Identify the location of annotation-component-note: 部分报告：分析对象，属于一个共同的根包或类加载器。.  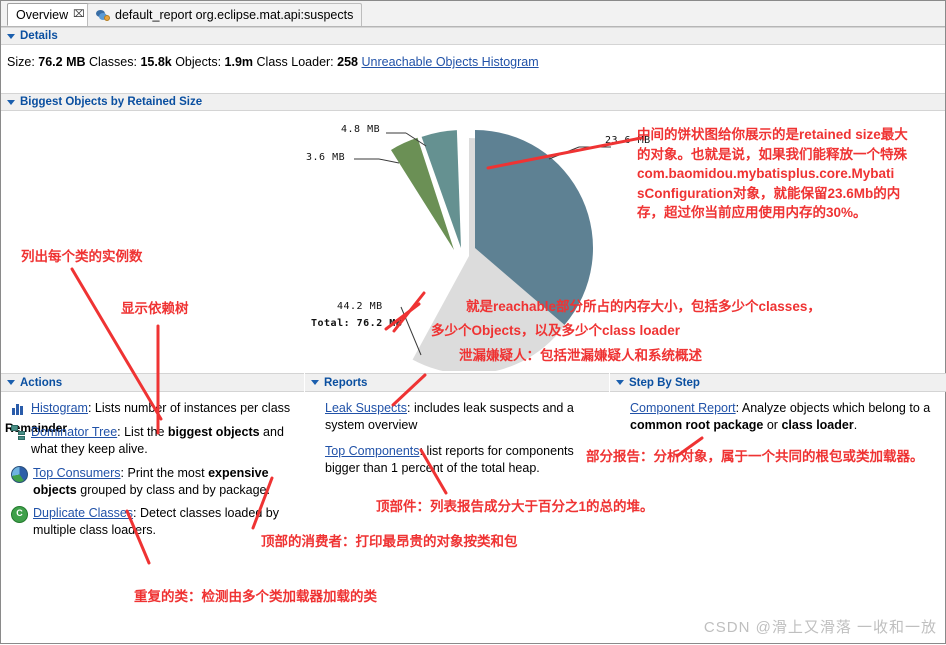
(755, 456).